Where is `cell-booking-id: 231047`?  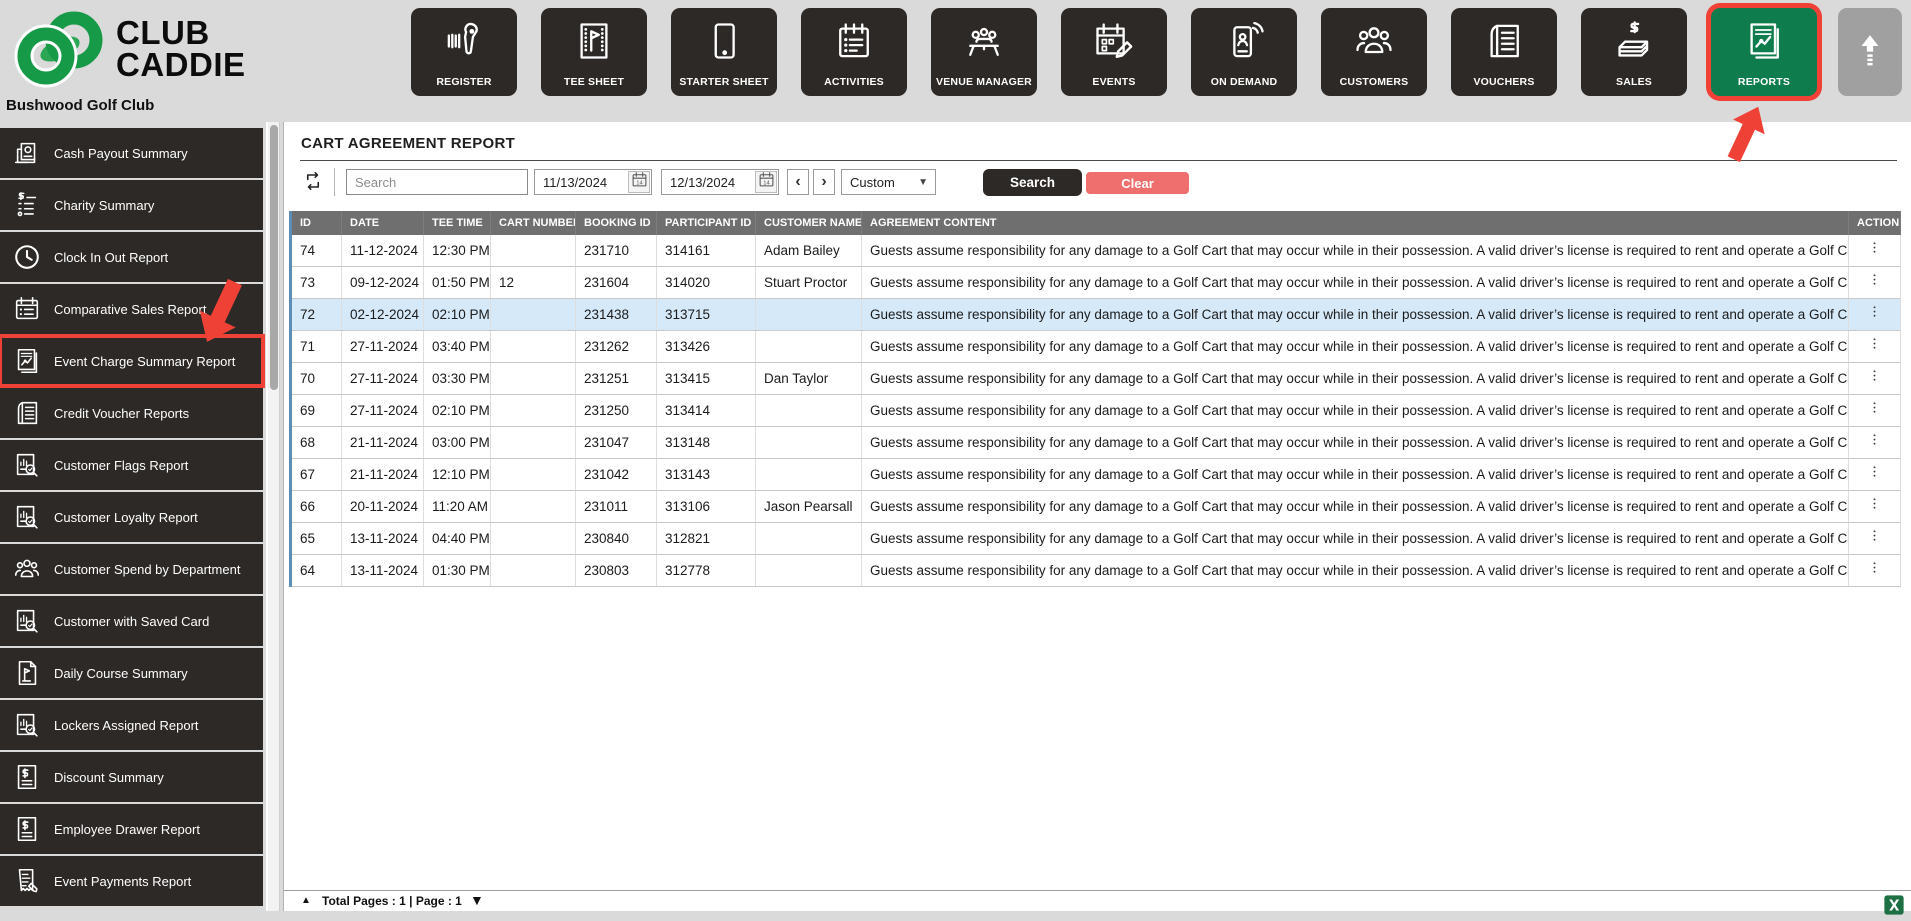 cell-booking-id: 231047 is located at coordinates (616, 442).